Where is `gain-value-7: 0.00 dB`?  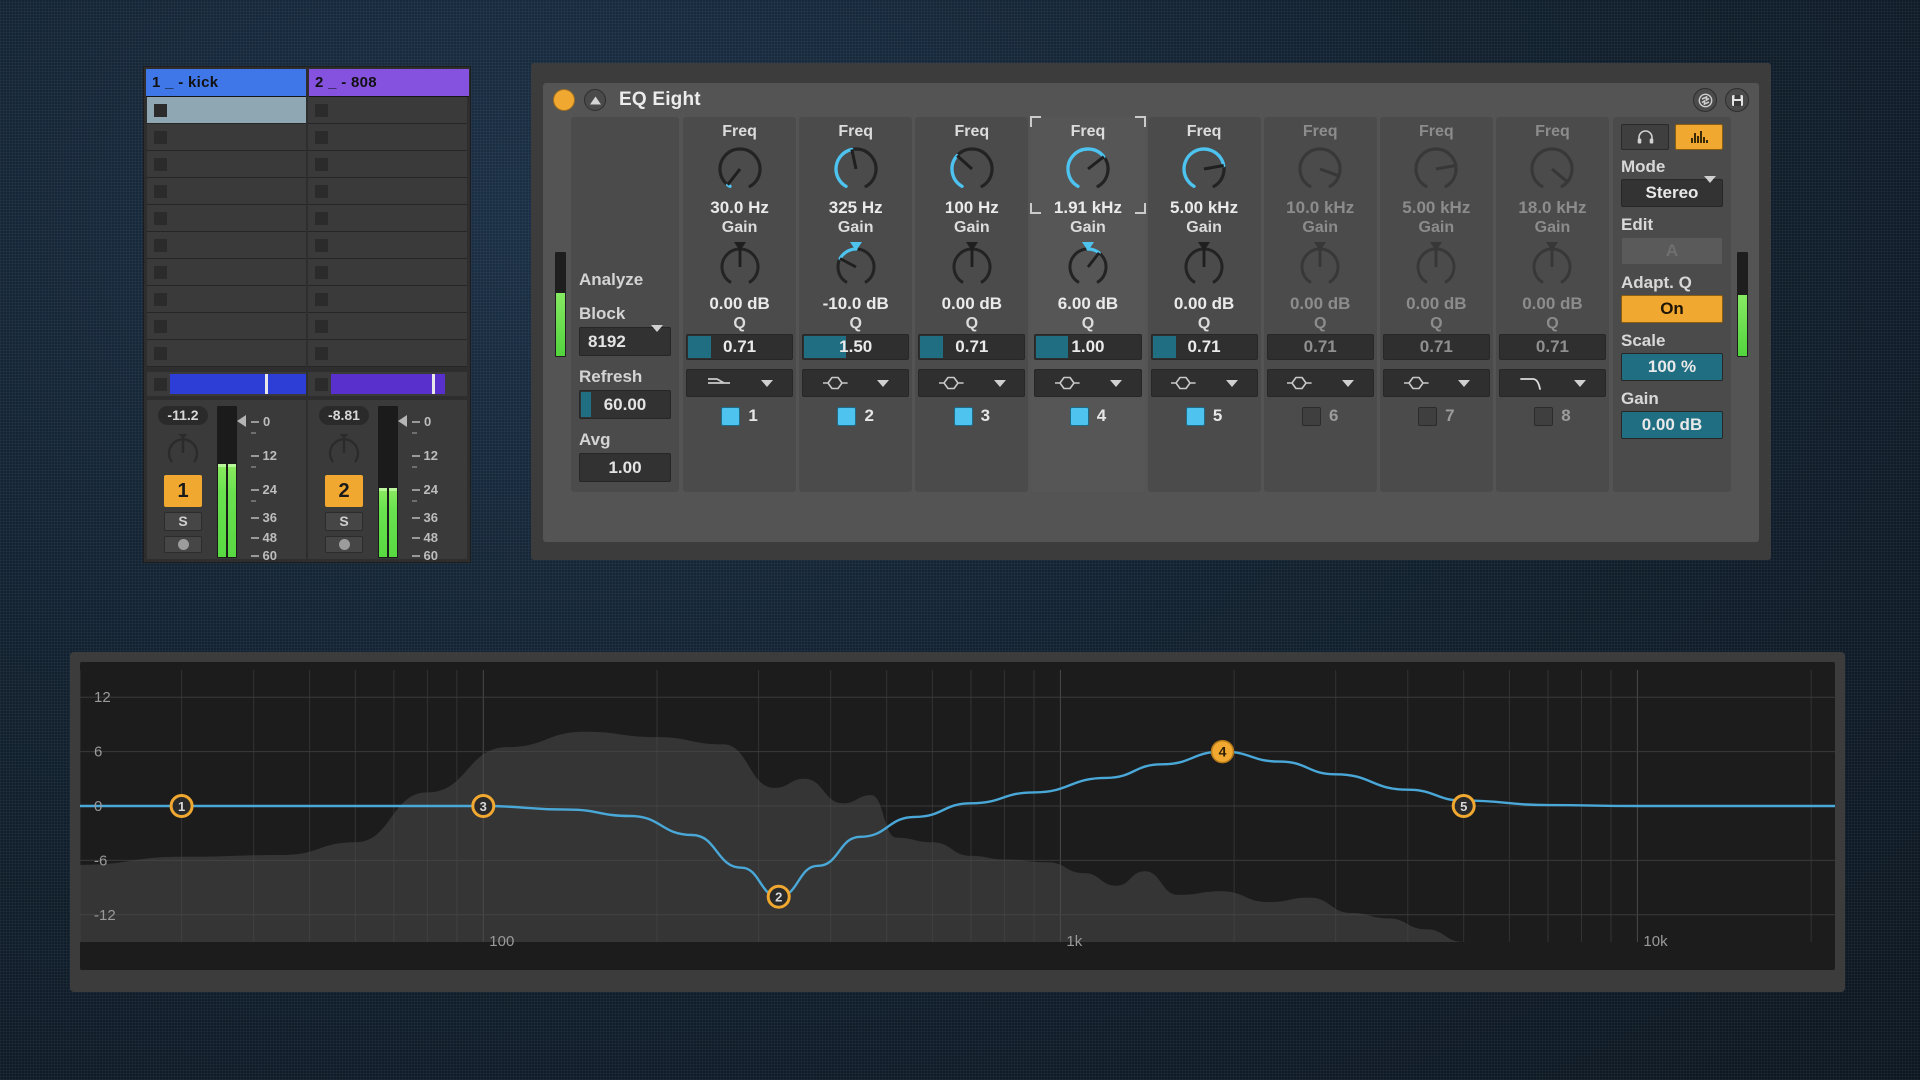 gain-value-7: 0.00 dB is located at coordinates (1436, 303).